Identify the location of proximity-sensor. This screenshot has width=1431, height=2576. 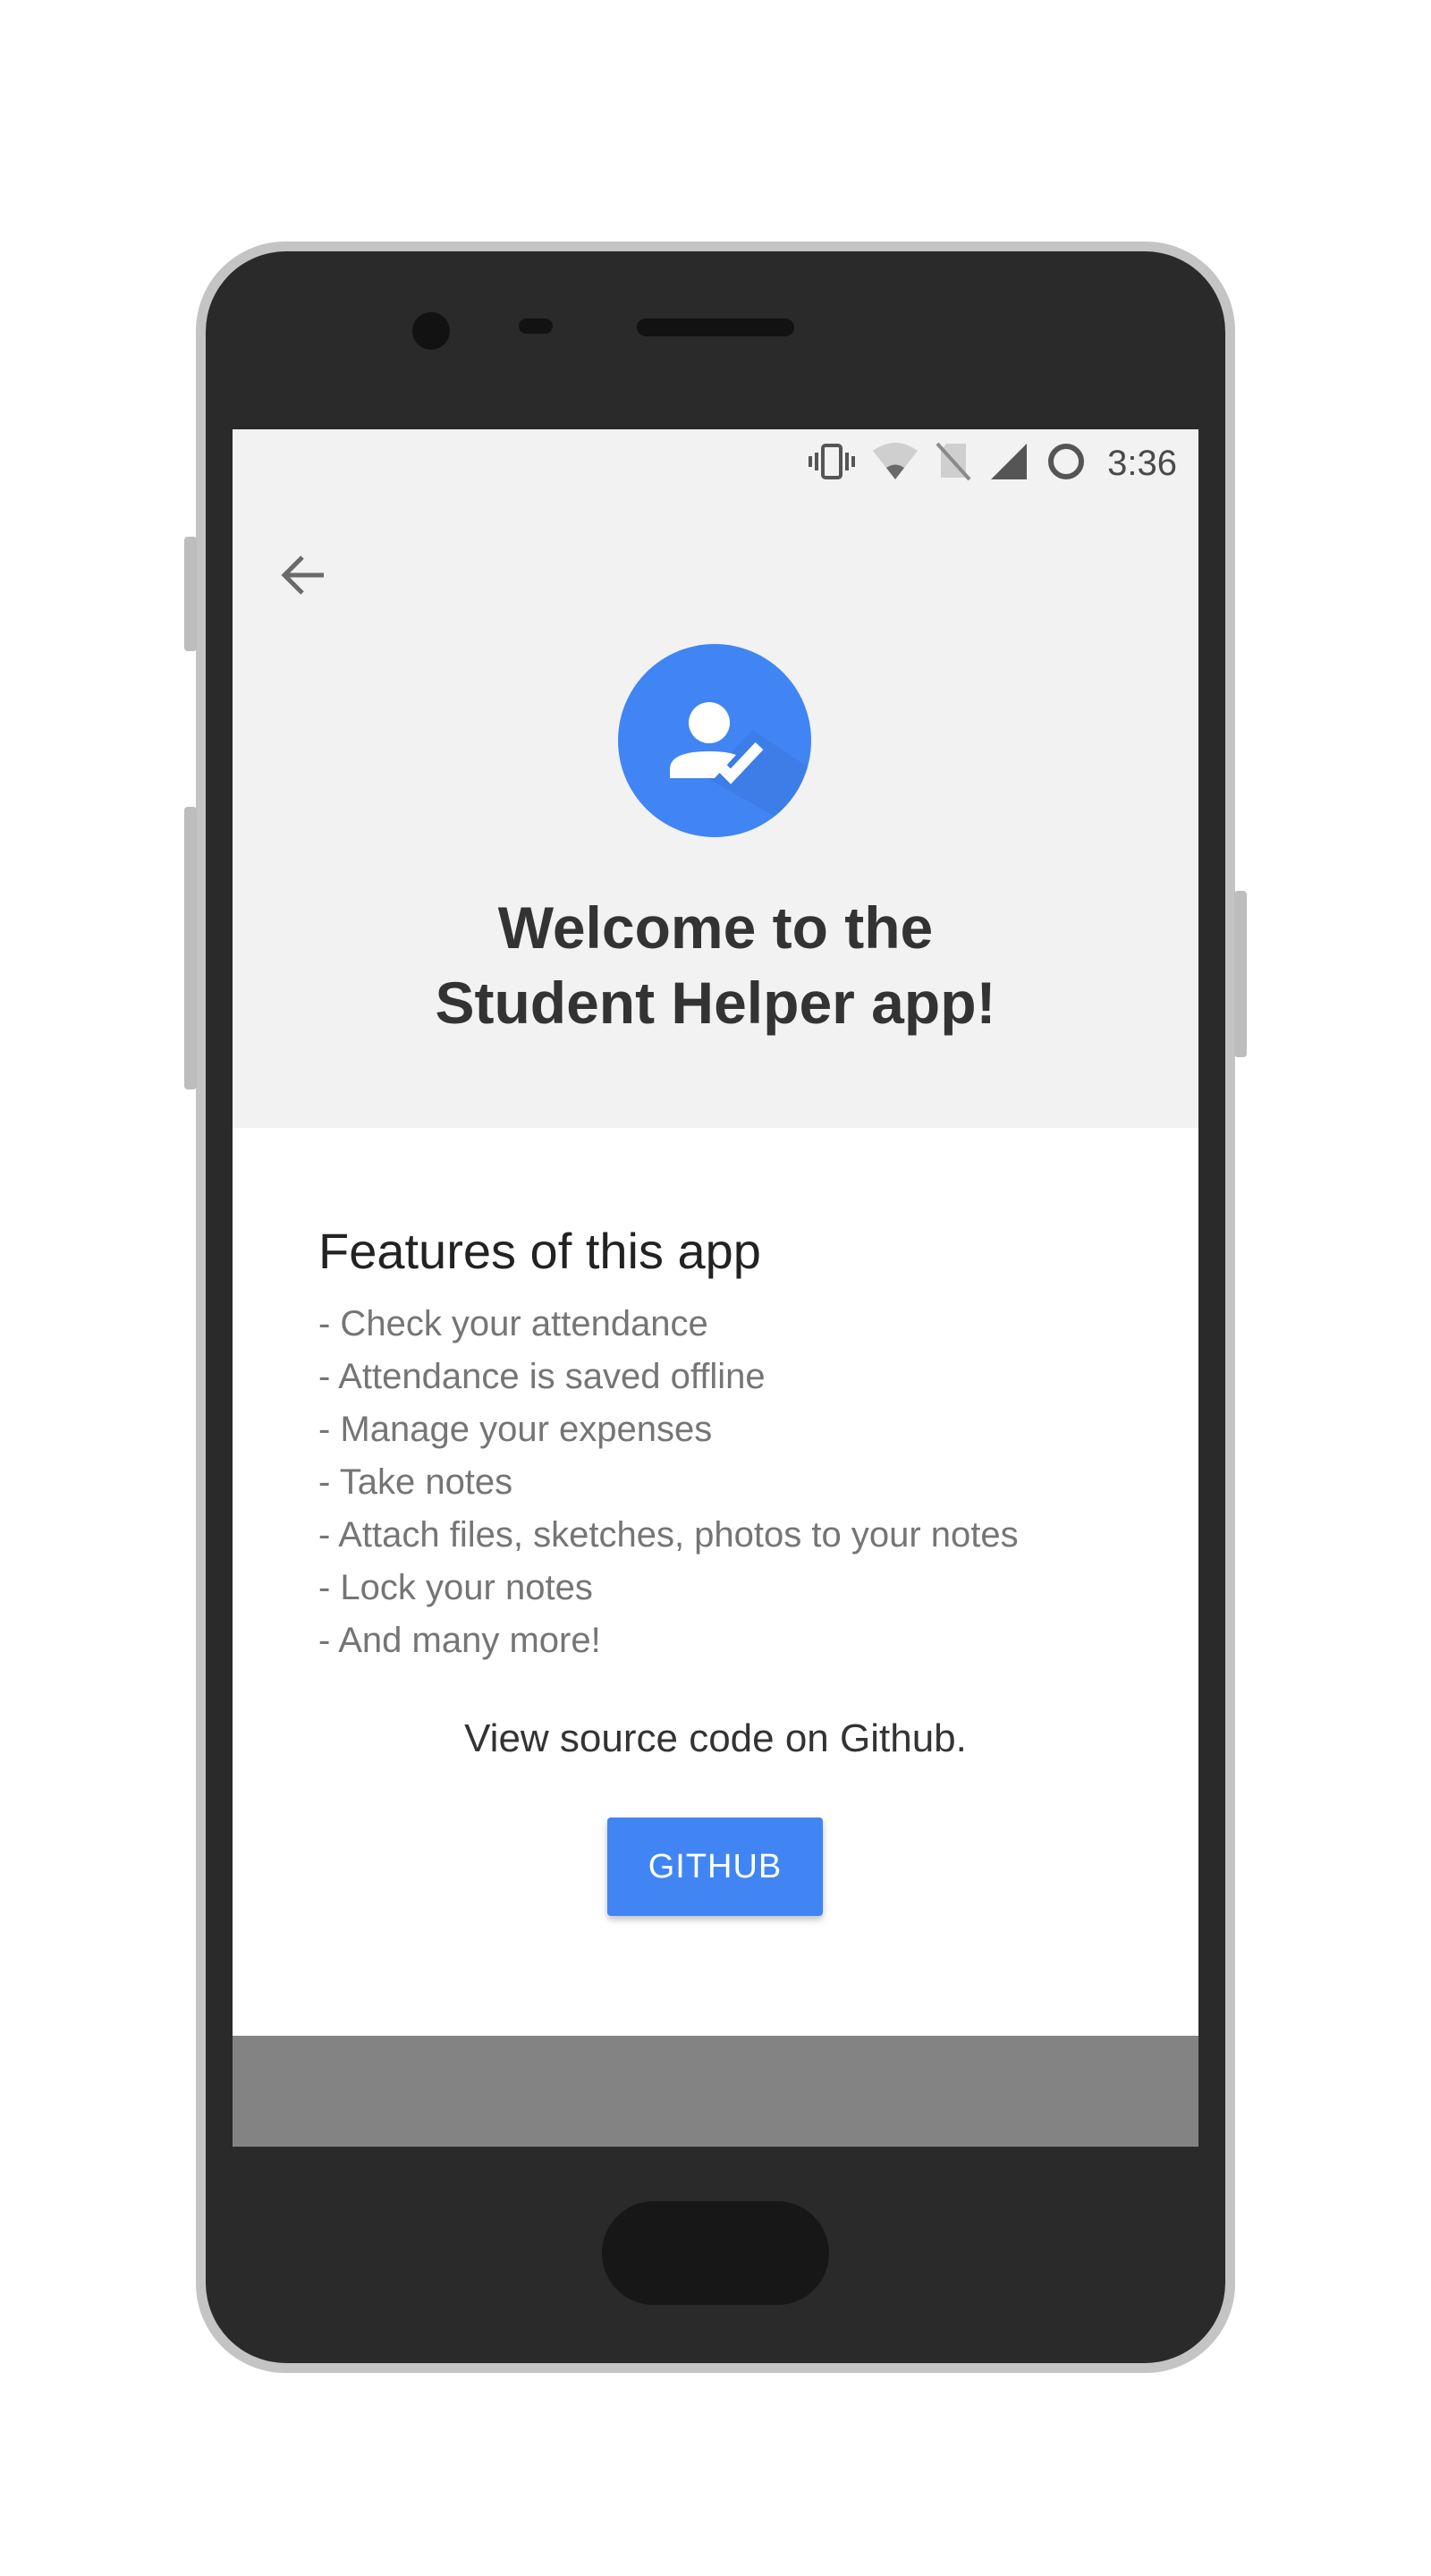
(536, 326).